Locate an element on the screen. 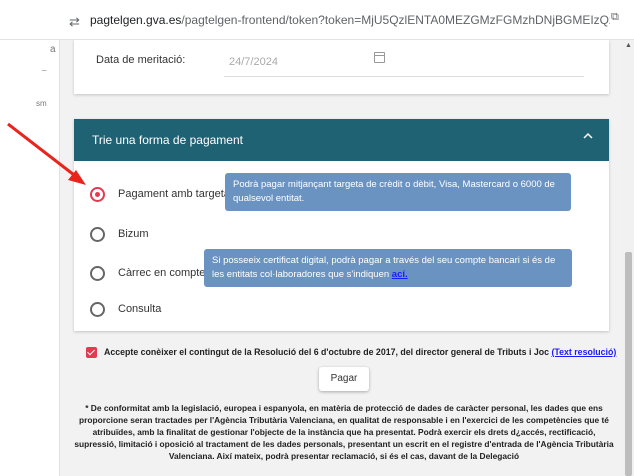  background-window: a _ sm is located at coordinates (30, 238).